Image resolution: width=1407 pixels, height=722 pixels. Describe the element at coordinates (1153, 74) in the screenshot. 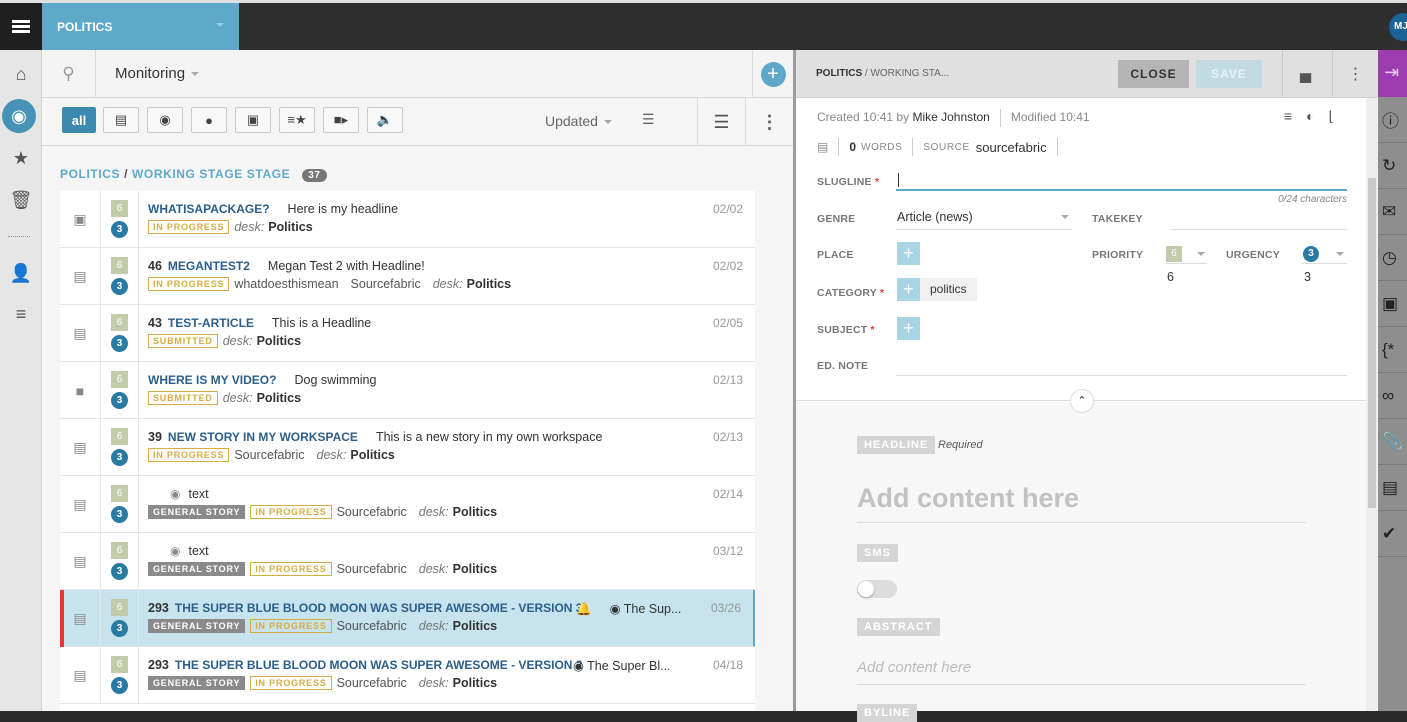

I see `close-button: CLOSE` at that location.